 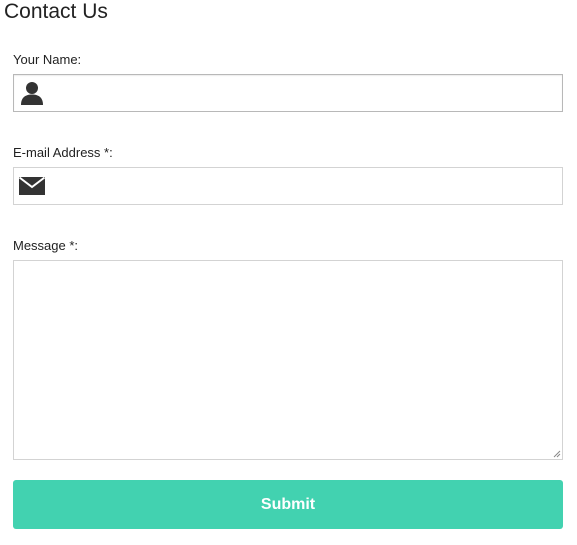 I want to click on envelope-icon, so click(x=32, y=186).